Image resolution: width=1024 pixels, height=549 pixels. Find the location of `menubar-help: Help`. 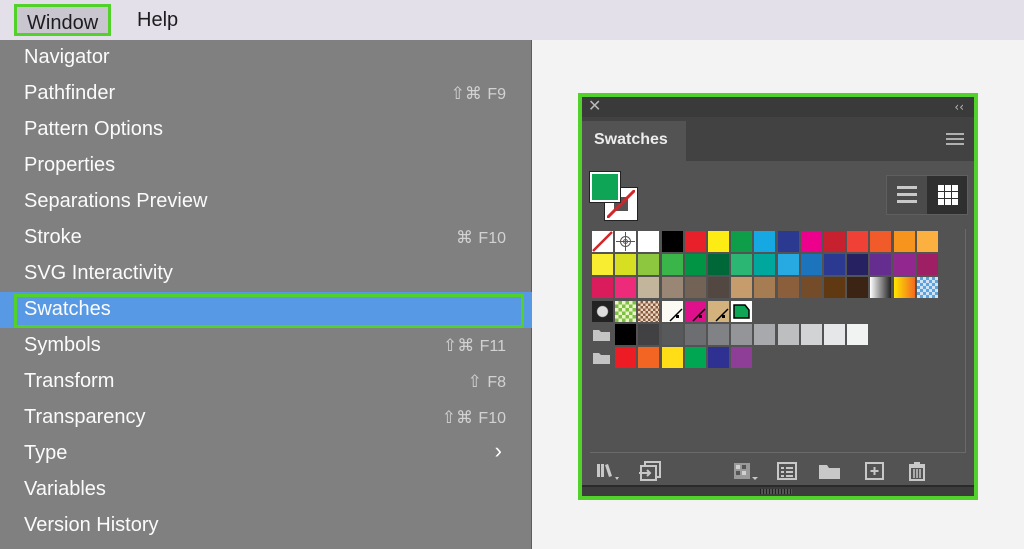

menubar-help: Help is located at coordinates (157, 20).